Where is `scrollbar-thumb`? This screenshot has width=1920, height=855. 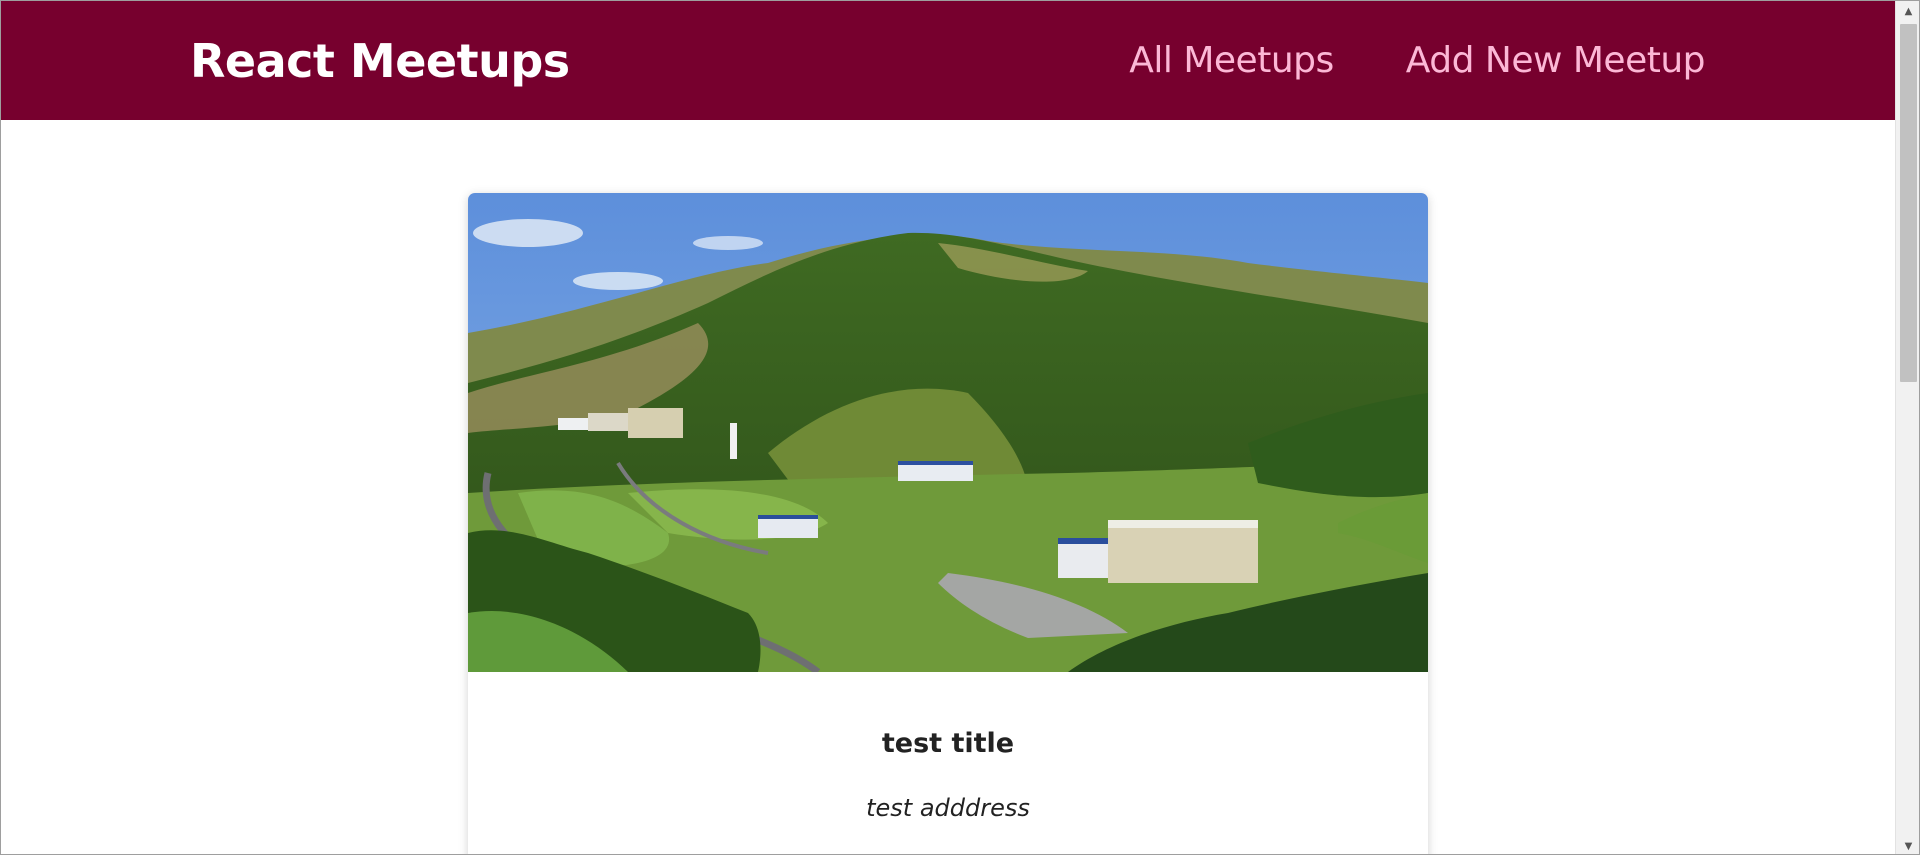 scrollbar-thumb is located at coordinates (1908, 203).